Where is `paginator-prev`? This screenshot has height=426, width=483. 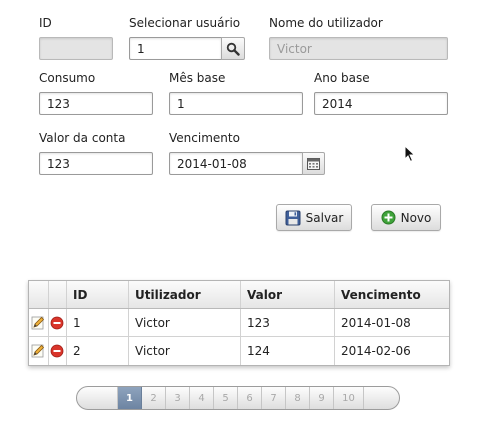
paginator-prev is located at coordinates (97, 398).